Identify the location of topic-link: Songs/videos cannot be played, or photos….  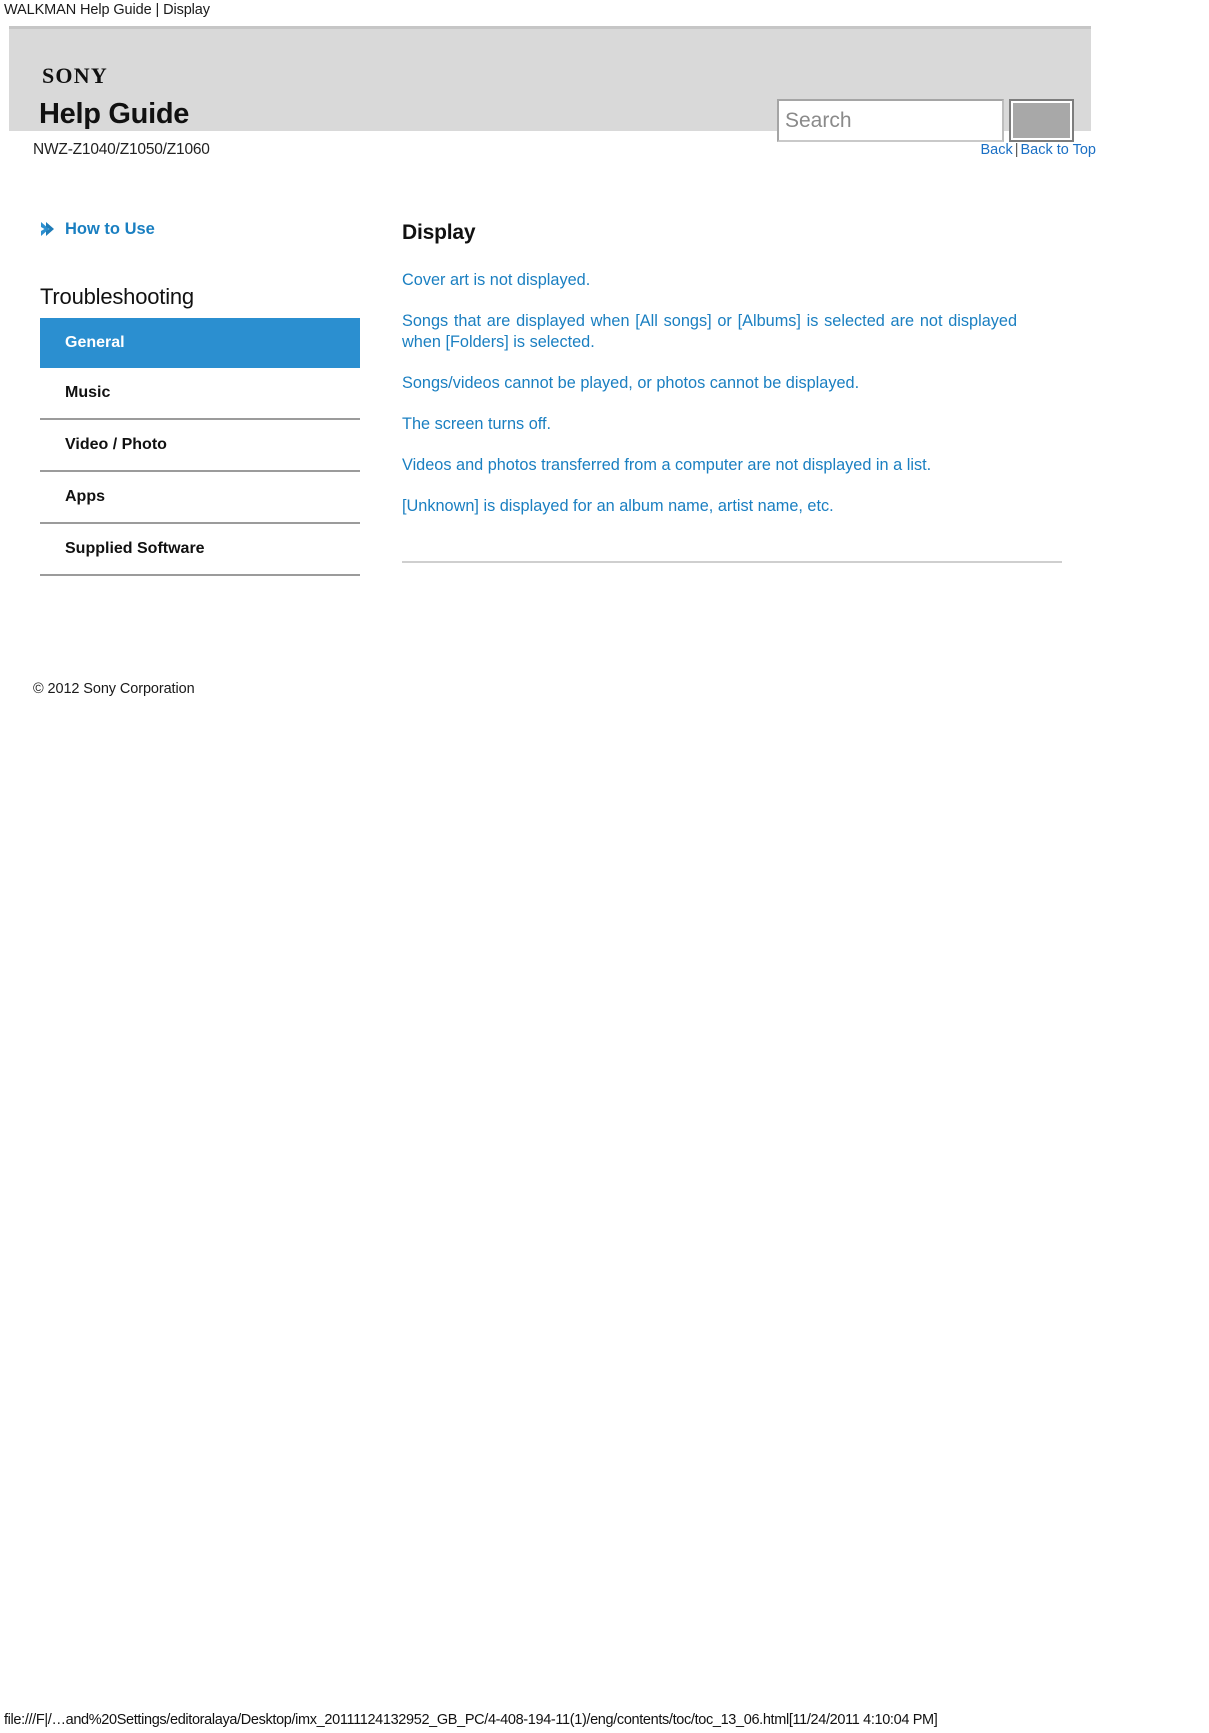
(732, 383).